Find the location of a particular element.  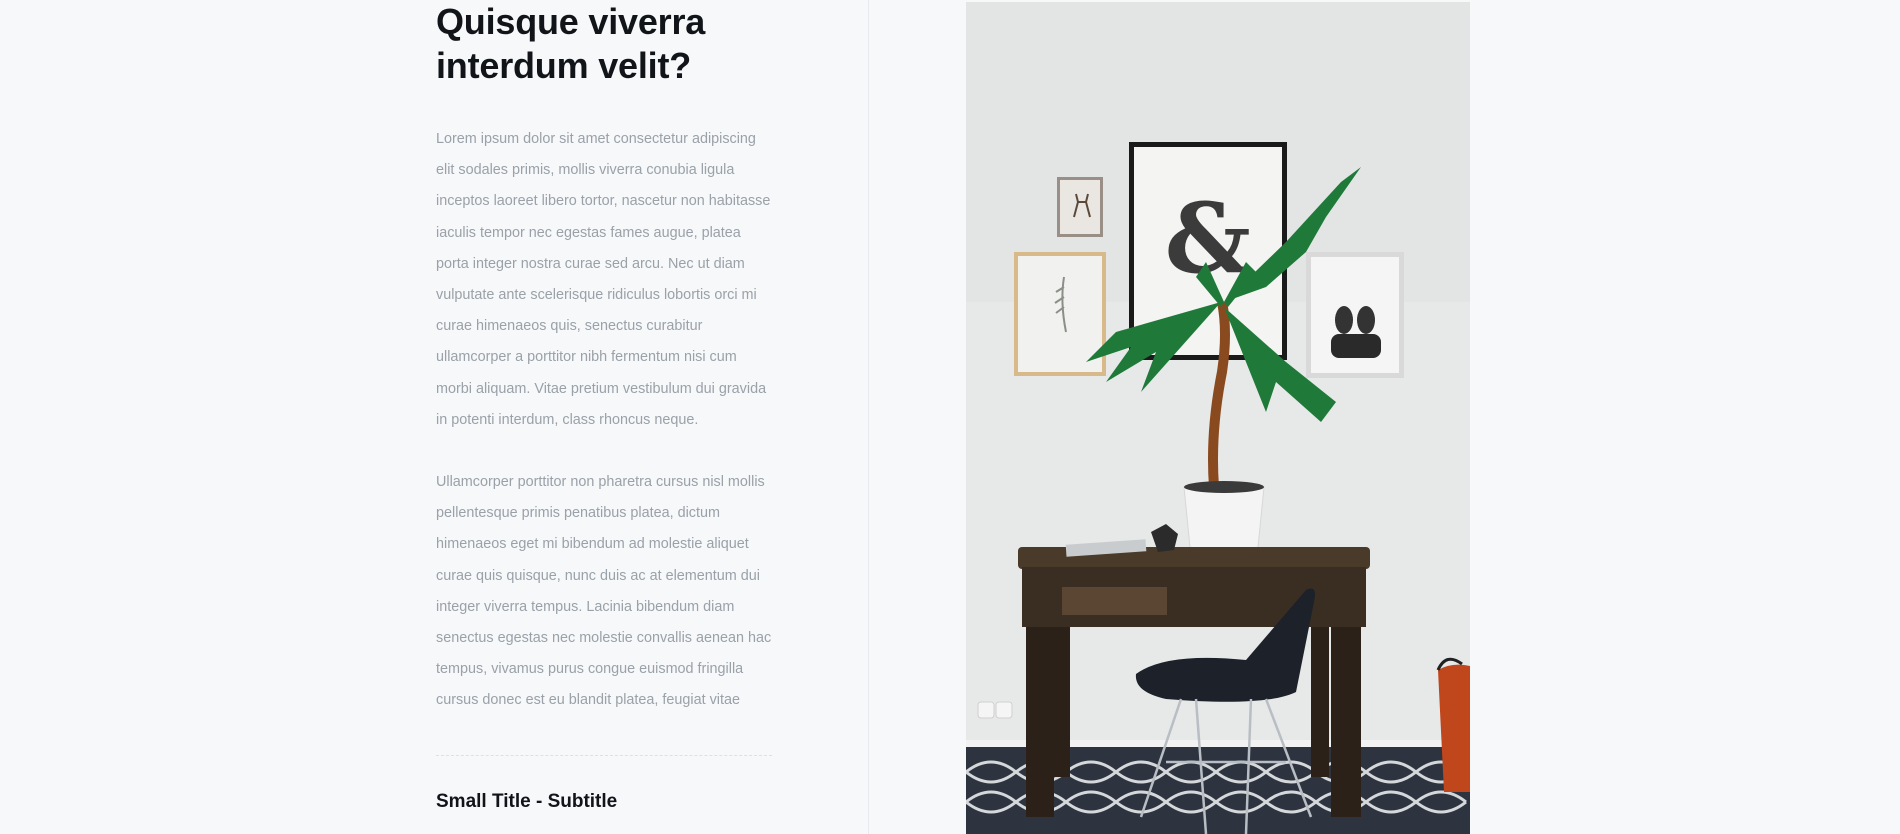

article-title-line-1: Quisque viverra is located at coordinates (571, 21).